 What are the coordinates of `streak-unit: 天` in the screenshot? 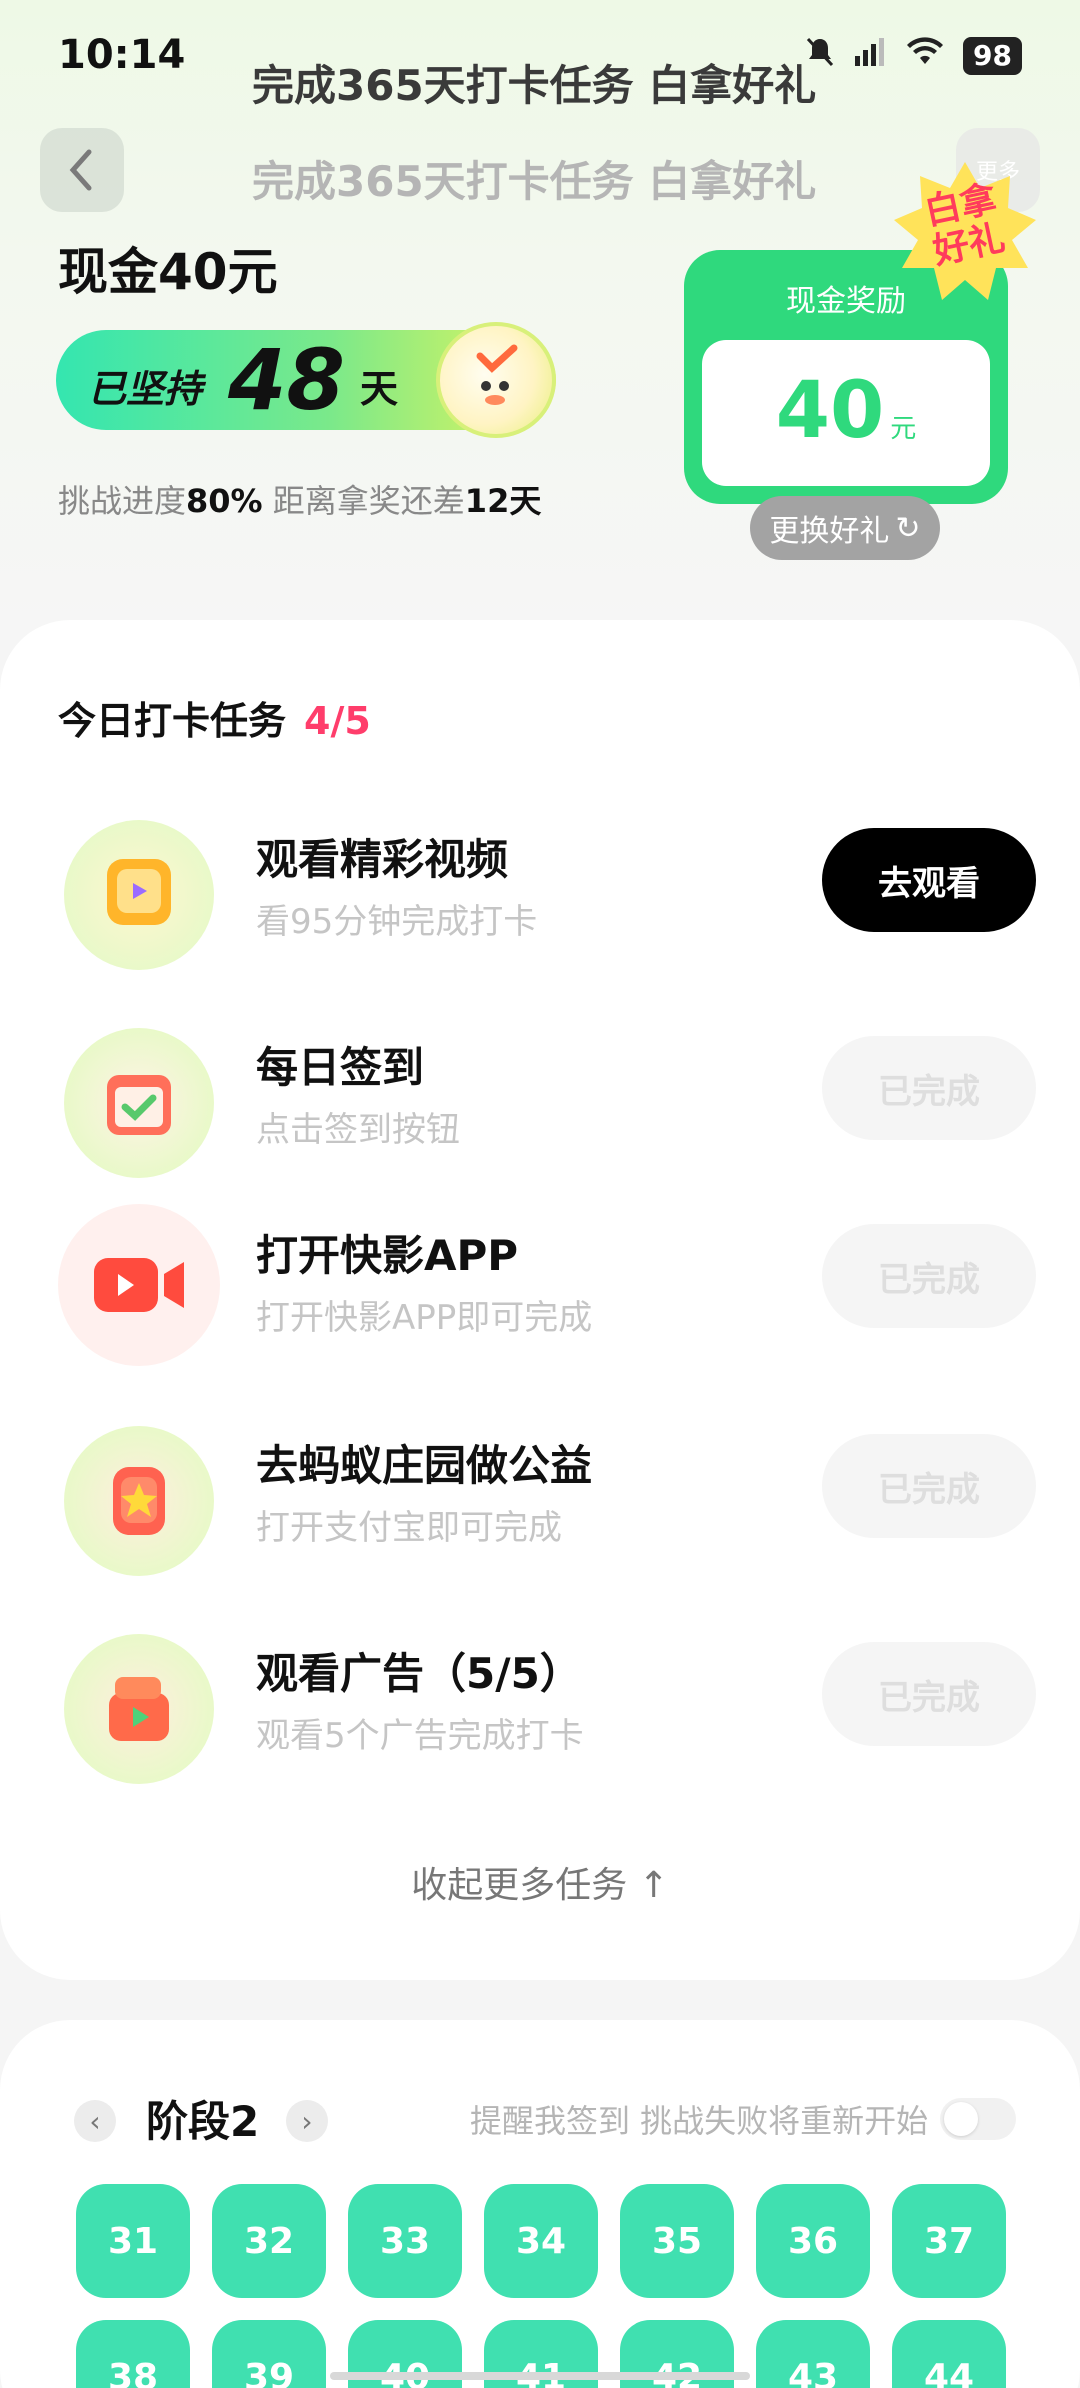 It's located at (379, 389).